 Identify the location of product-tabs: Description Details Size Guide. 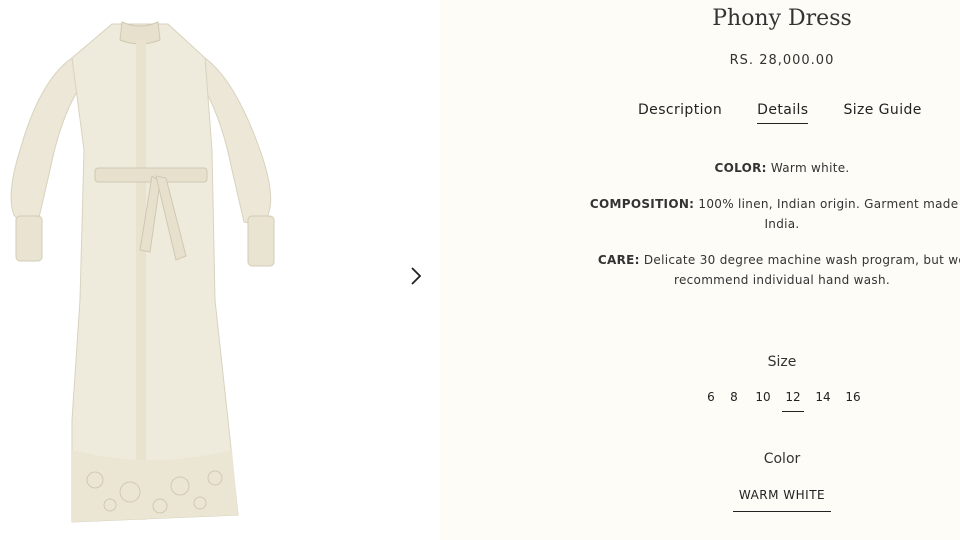
(780, 113).